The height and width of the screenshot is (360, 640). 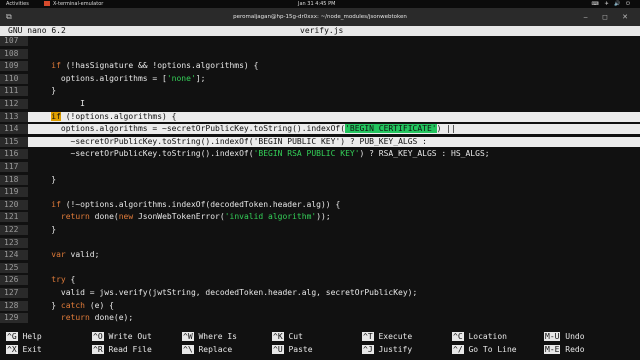 I want to click on shortcut-location: ^C Location, so click(x=479, y=337).